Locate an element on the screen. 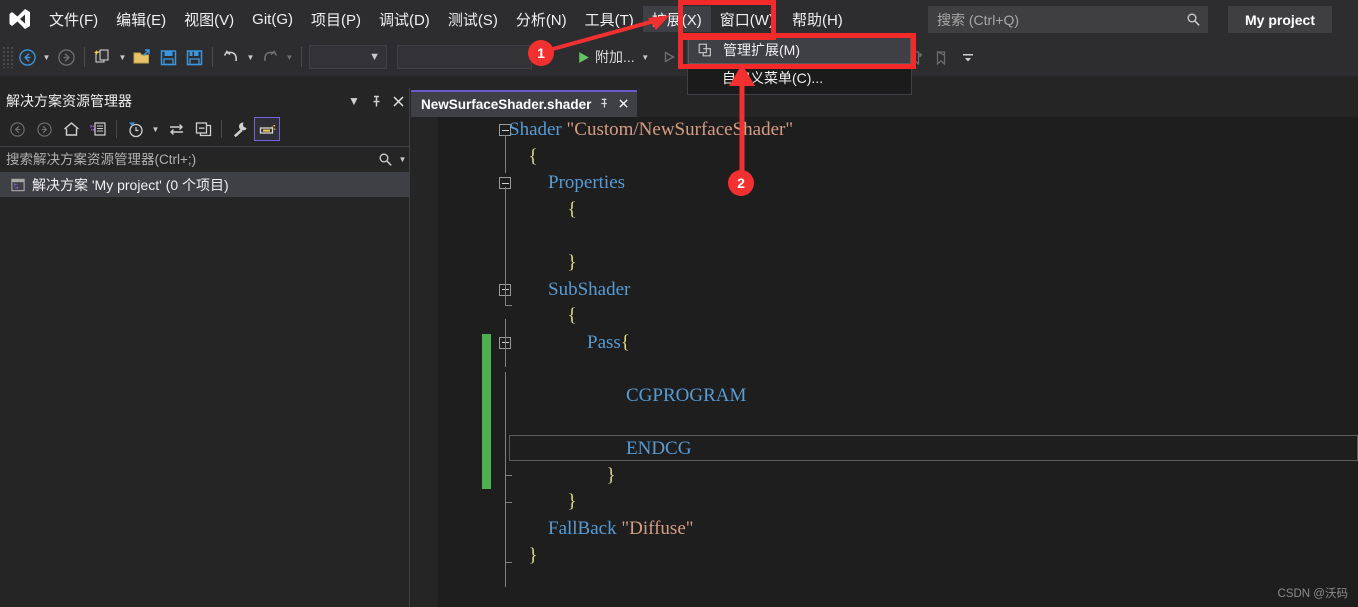  clear-bookmarks-icon is located at coordinates (942, 57).